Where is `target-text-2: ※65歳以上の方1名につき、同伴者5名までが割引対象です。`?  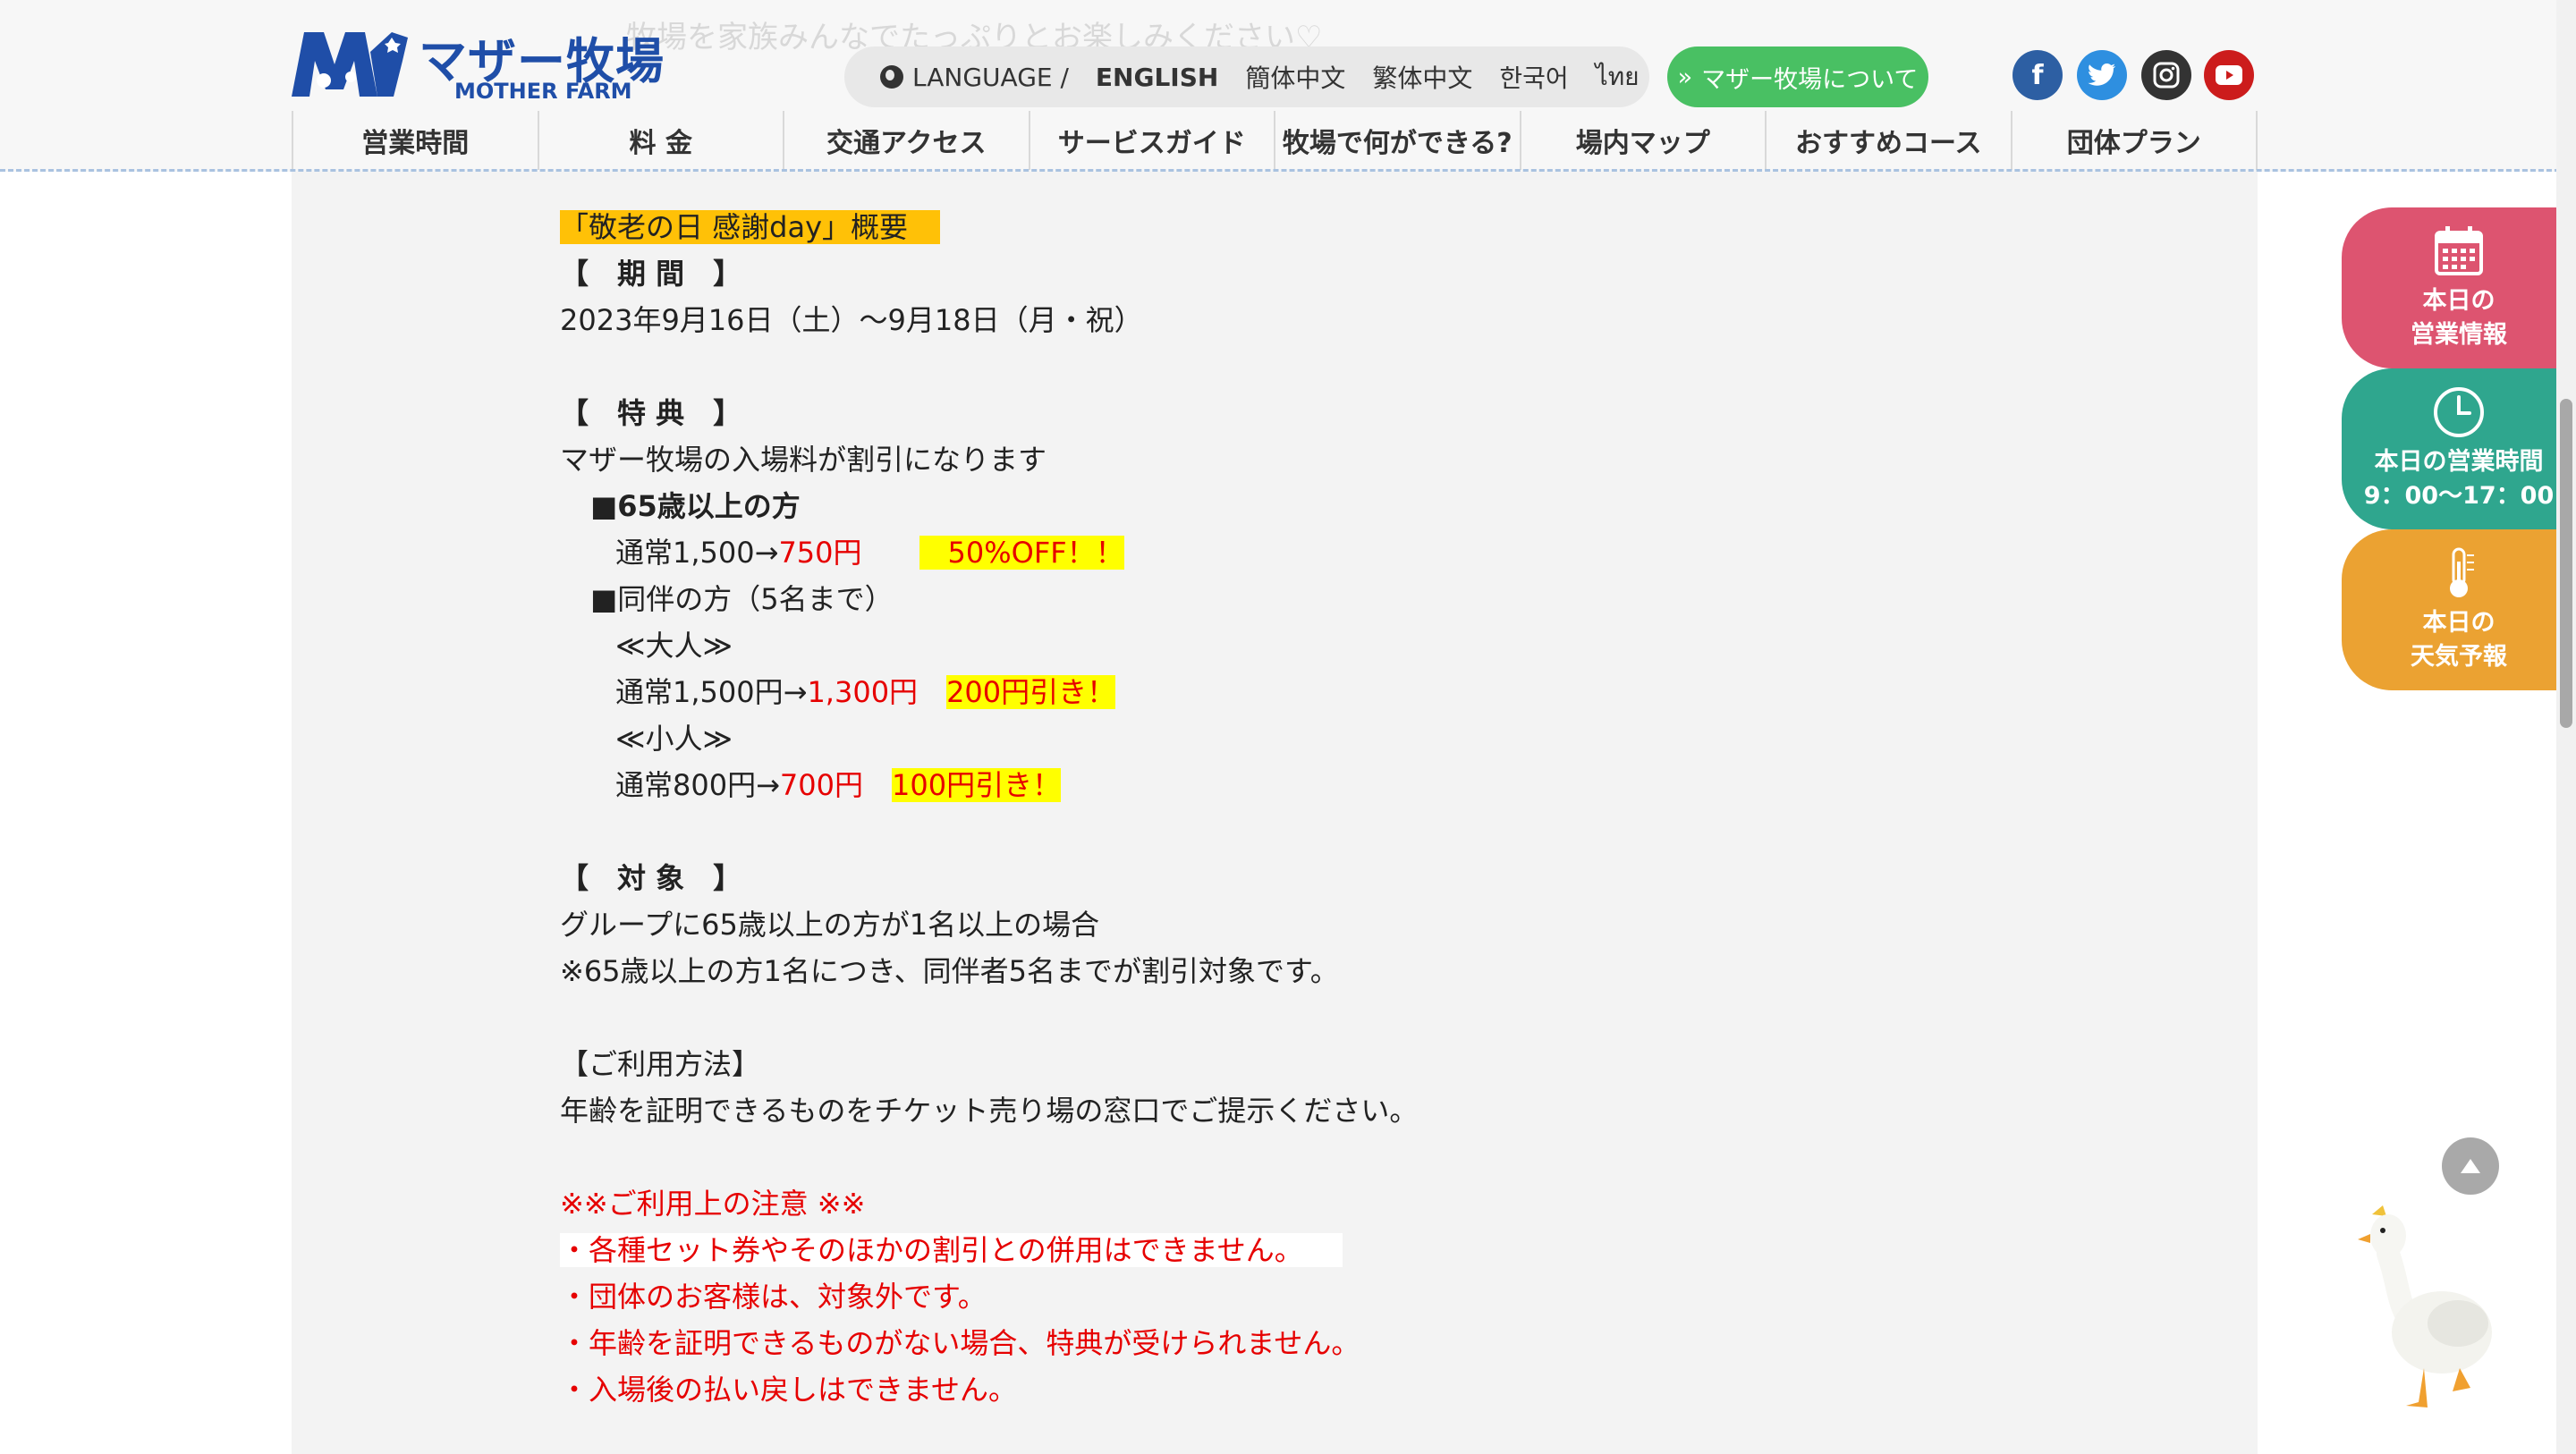
target-text-2: ※65歳以上の方1名につき、同伴者5名までが割引対象です。 is located at coordinates (949, 971).